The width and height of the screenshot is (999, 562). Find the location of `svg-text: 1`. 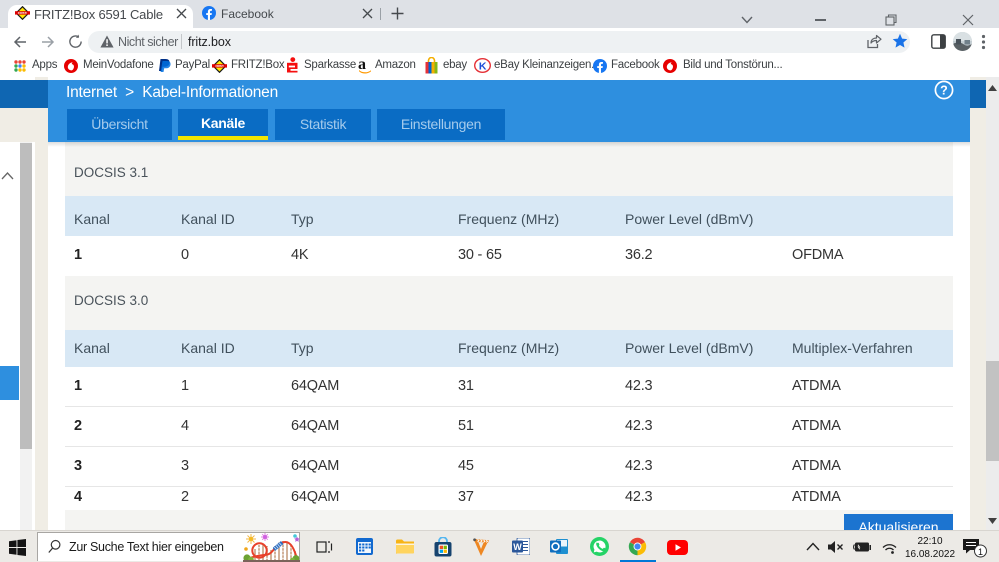

svg-text: 1 is located at coordinates (980, 552).